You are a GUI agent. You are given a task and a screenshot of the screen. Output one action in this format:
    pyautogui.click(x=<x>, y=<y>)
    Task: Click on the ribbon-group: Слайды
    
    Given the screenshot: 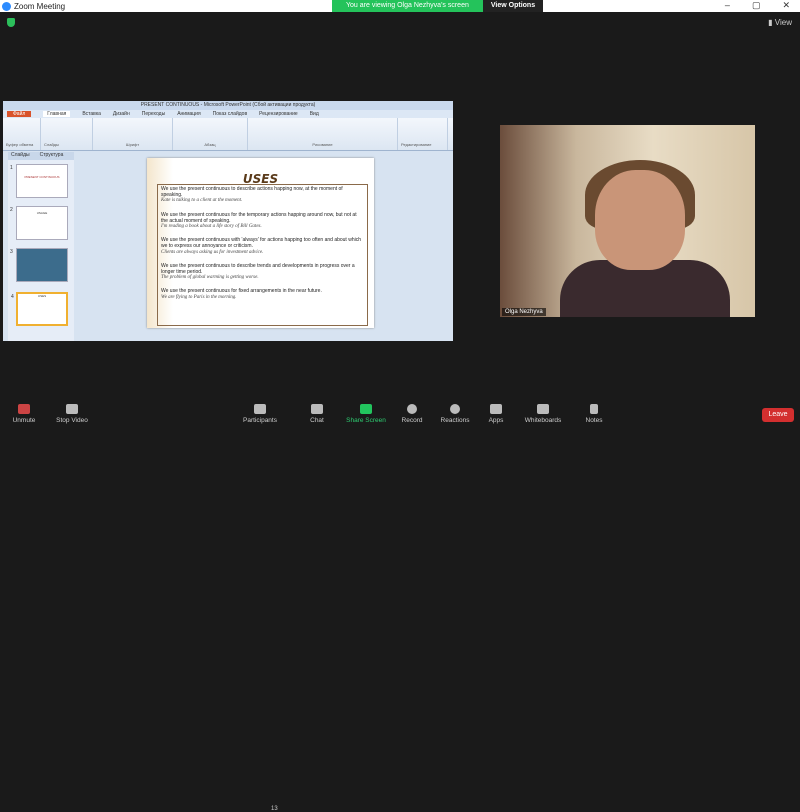 What is the action you would take?
    pyautogui.click(x=67, y=134)
    